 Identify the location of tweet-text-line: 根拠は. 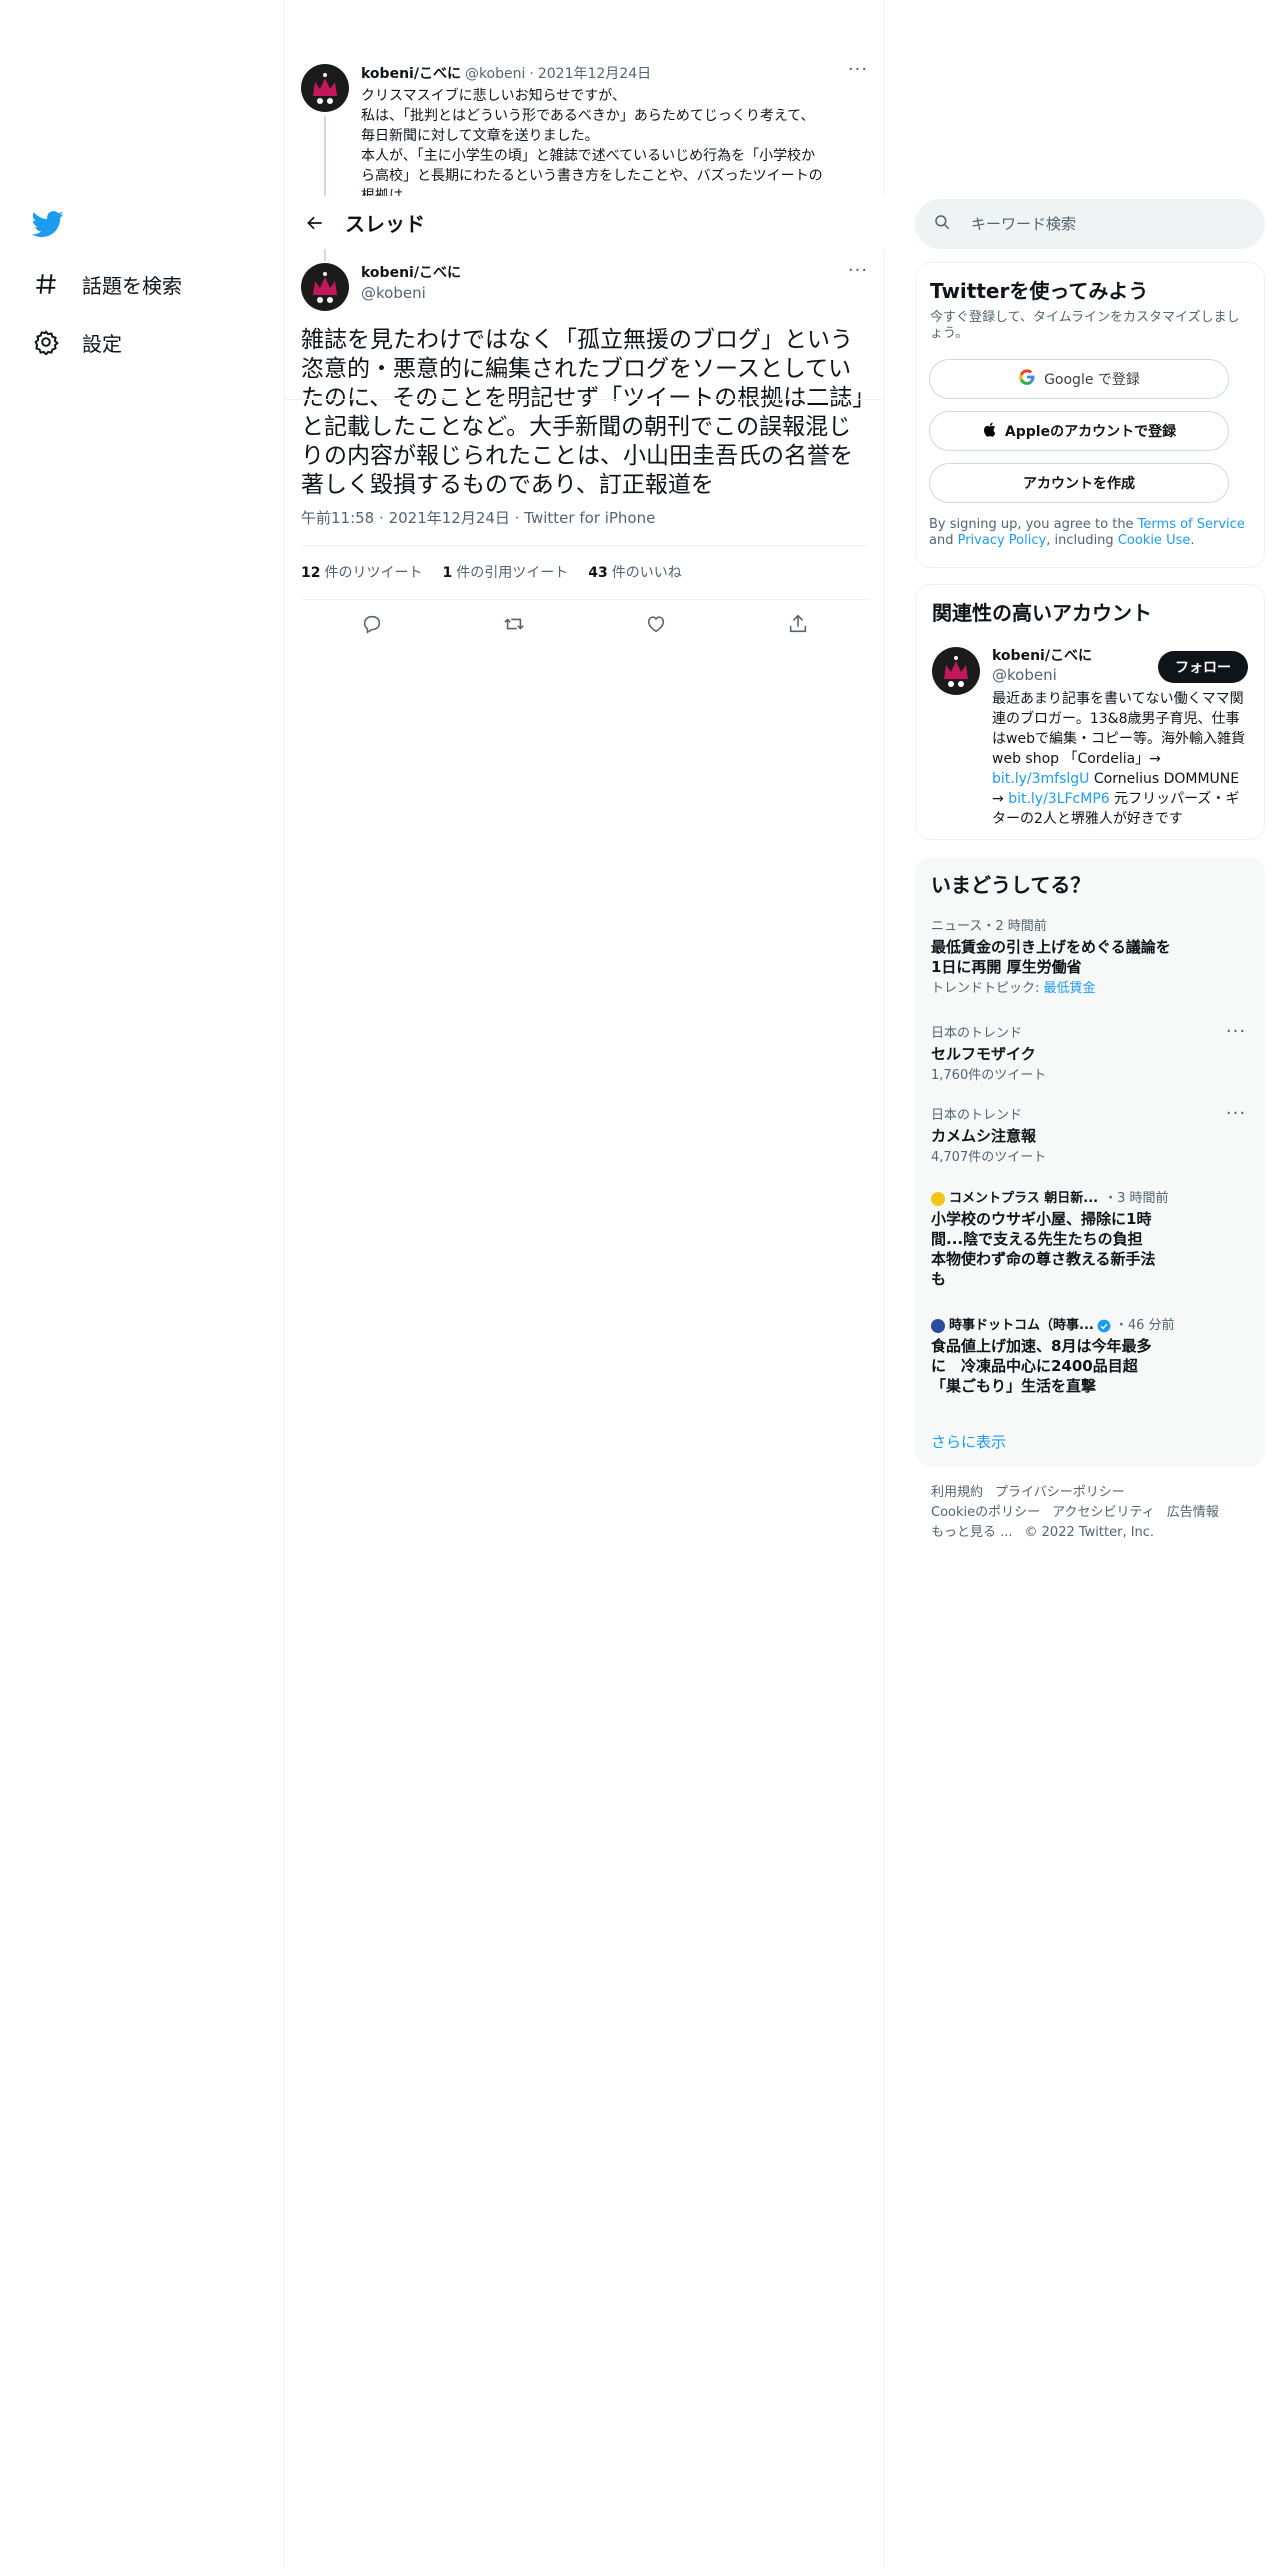
(382, 192).